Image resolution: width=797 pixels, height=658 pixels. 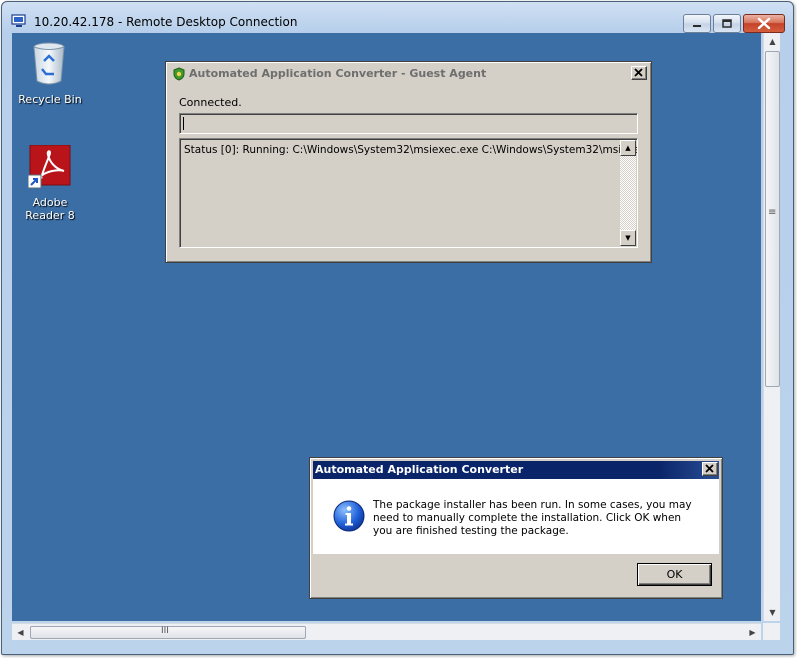 What do you see at coordinates (50, 209) in the screenshot?
I see `adobe-reader-label: Adobe Reader 8` at bounding box center [50, 209].